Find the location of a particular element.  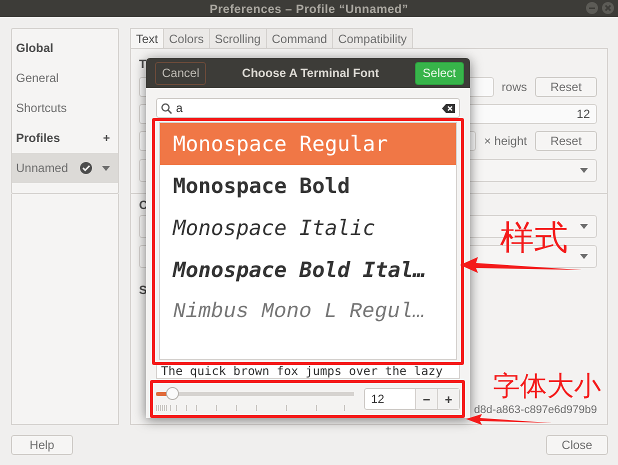

profile-id: d8d-a863-c897e6d979b9 is located at coordinates (535, 410).